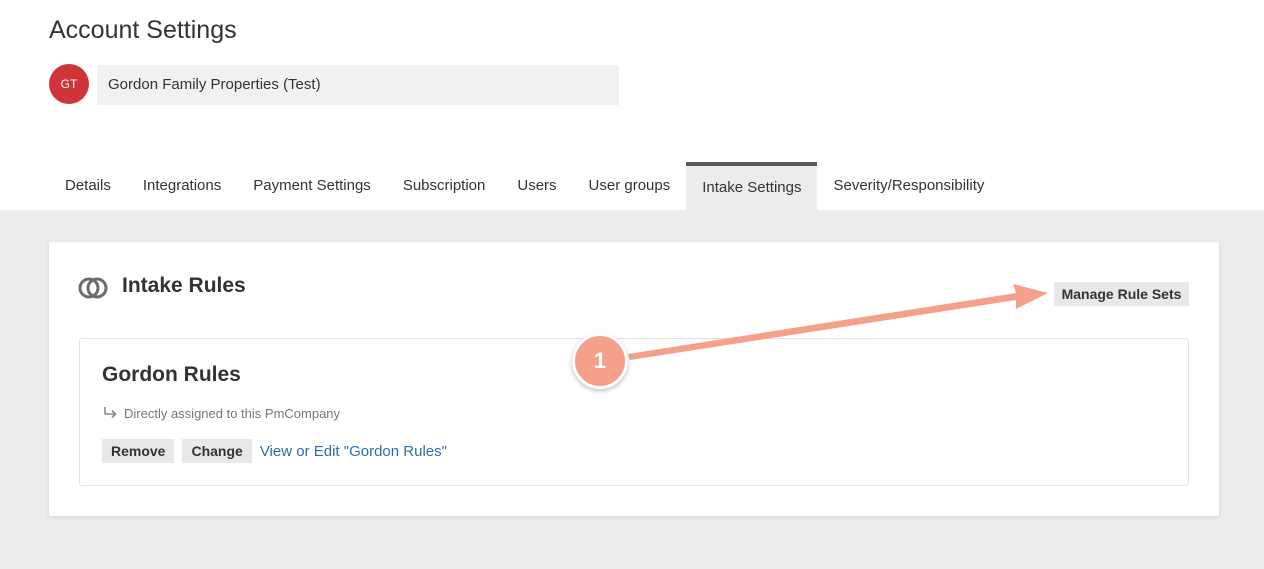  I want to click on tab-intake-settings: Intake Settings, so click(752, 186).